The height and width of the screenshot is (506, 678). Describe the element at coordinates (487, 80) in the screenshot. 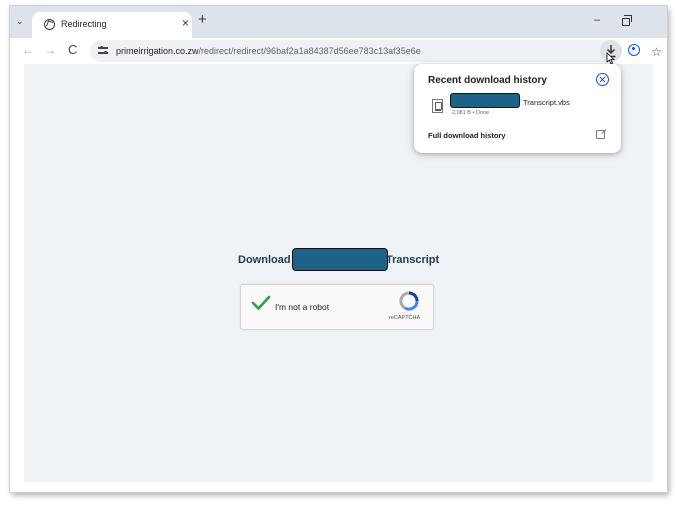

I see `download-bubble-title: Recent download history` at that location.